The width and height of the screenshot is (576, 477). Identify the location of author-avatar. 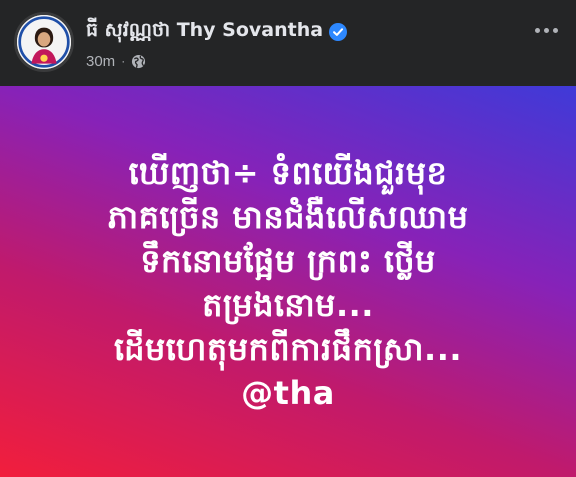
(44, 42).